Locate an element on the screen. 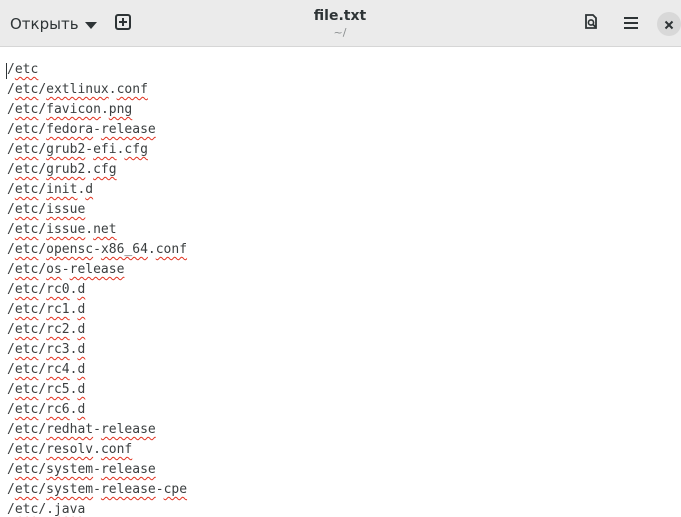 The height and width of the screenshot is (517, 681). headerbar: Открыть file.txt ~/ is located at coordinates (340, 23).